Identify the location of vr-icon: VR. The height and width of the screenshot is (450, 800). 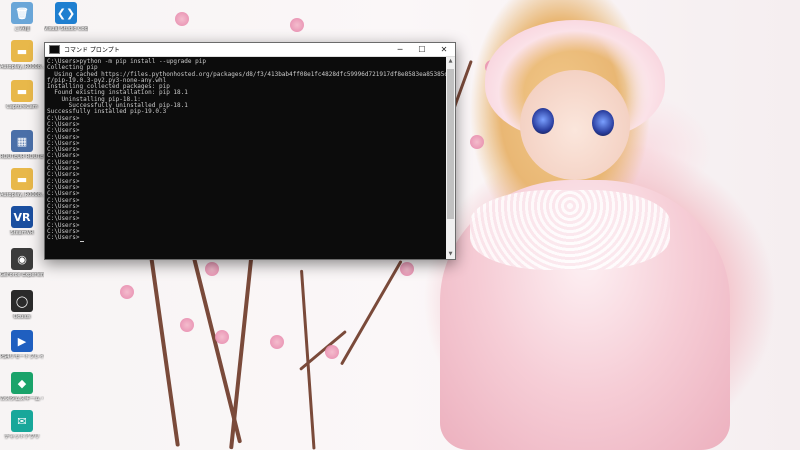
(22, 217).